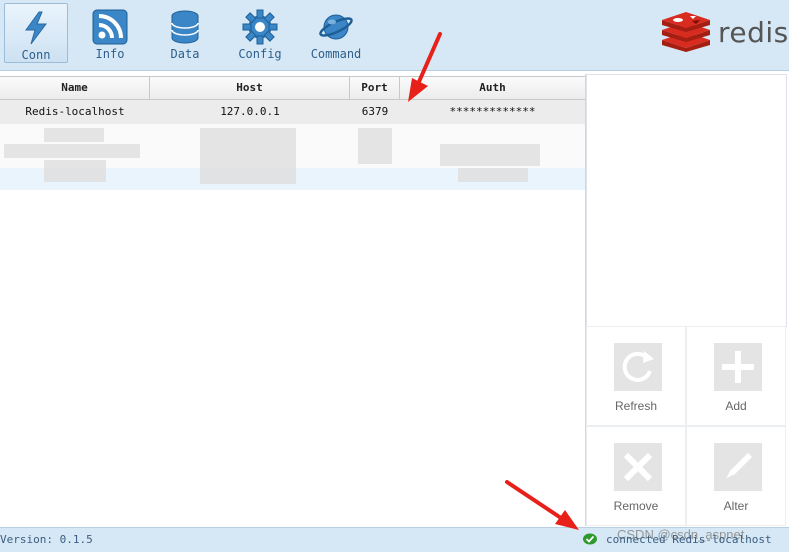 The height and width of the screenshot is (552, 789). I want to click on cell-name: Redis-localhost, so click(75, 111).